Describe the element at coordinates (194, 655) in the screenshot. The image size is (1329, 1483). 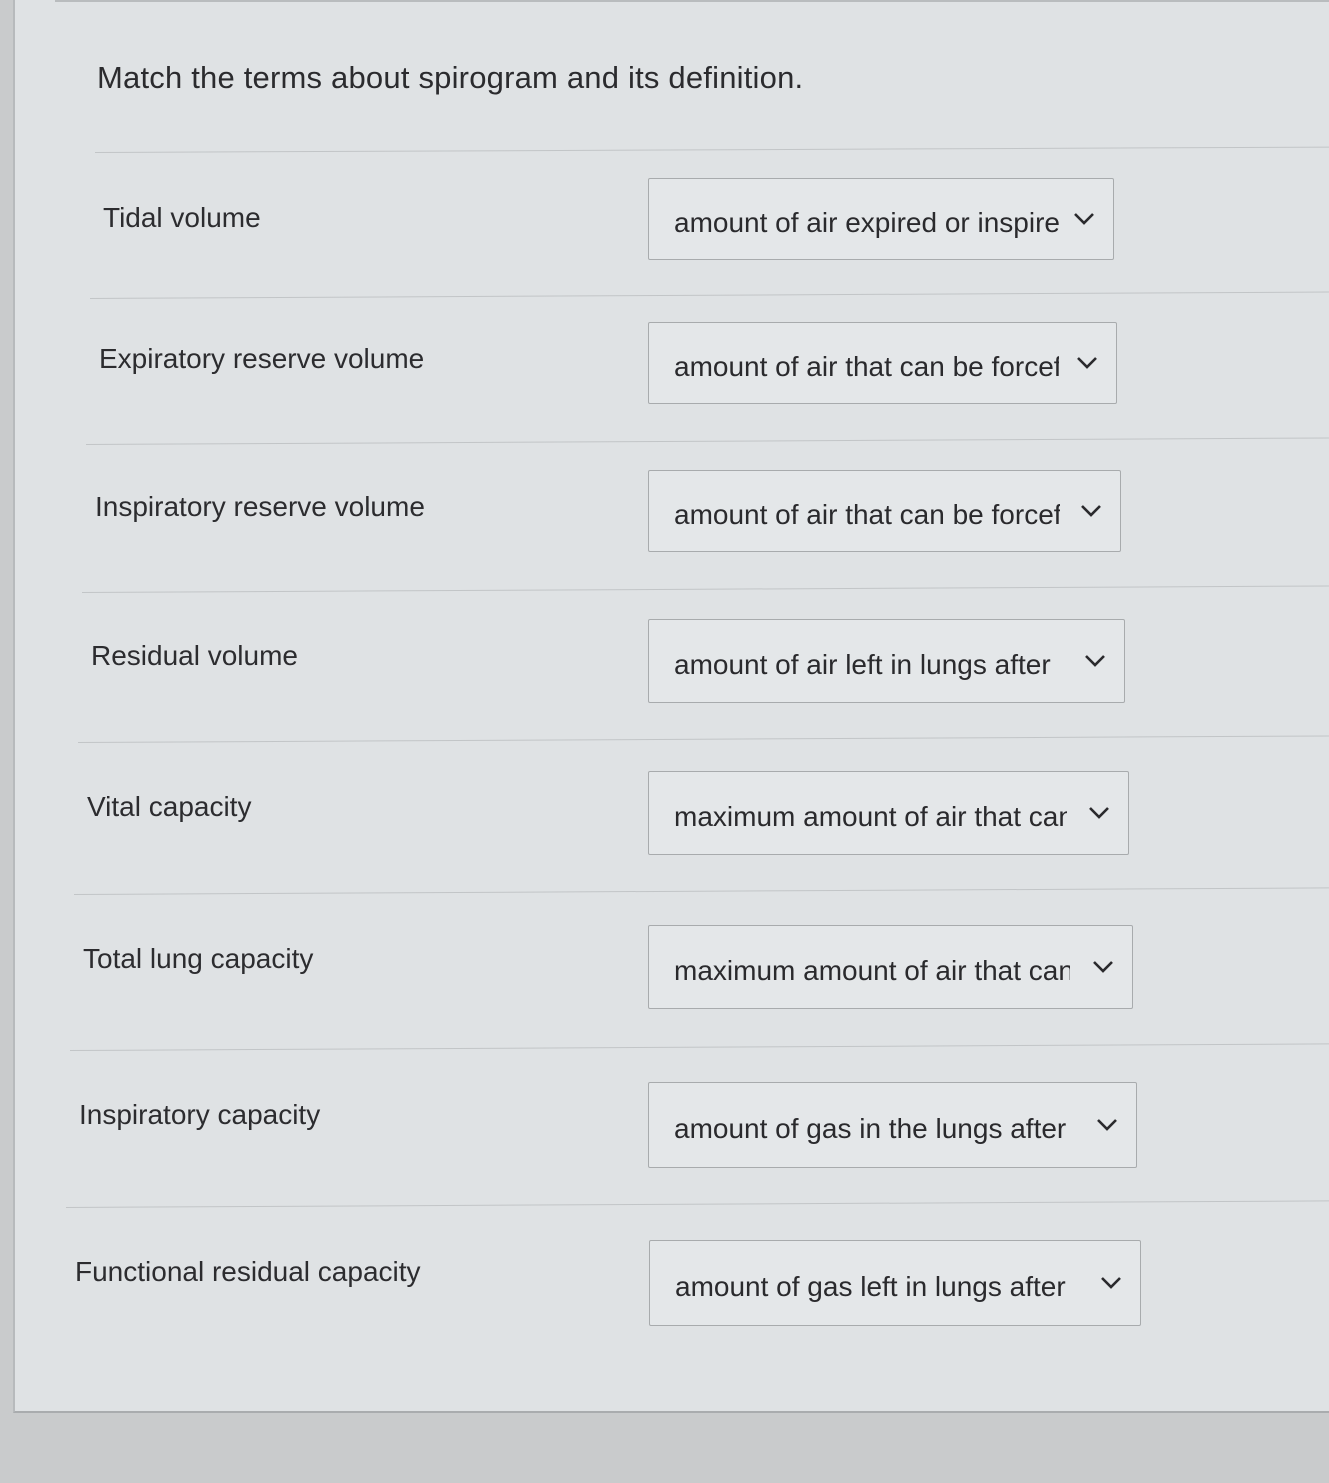
I see `term-label: Residual volume` at that location.